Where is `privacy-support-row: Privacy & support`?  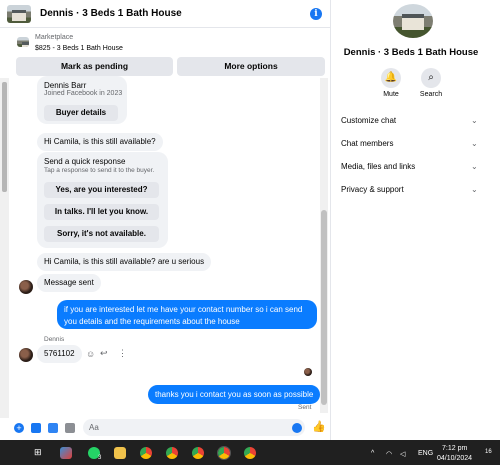 privacy-support-row: Privacy & support is located at coordinates (372, 189).